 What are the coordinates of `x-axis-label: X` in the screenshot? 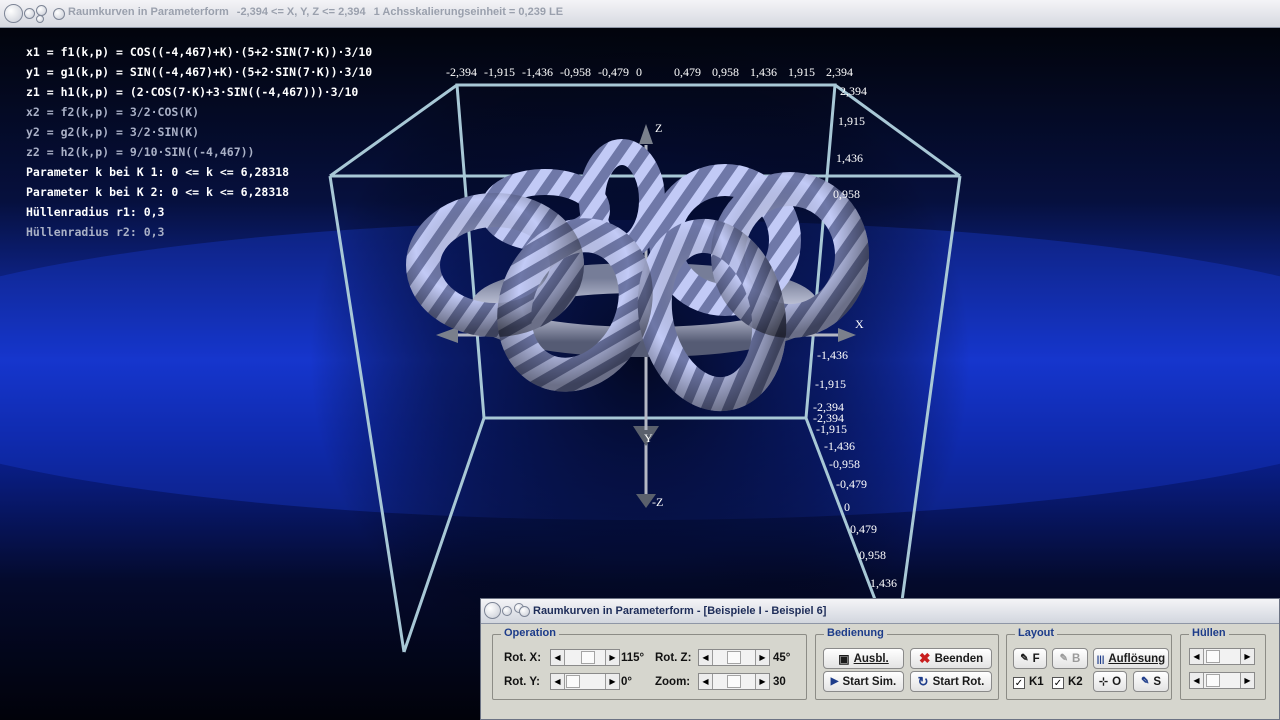 It's located at (859, 324).